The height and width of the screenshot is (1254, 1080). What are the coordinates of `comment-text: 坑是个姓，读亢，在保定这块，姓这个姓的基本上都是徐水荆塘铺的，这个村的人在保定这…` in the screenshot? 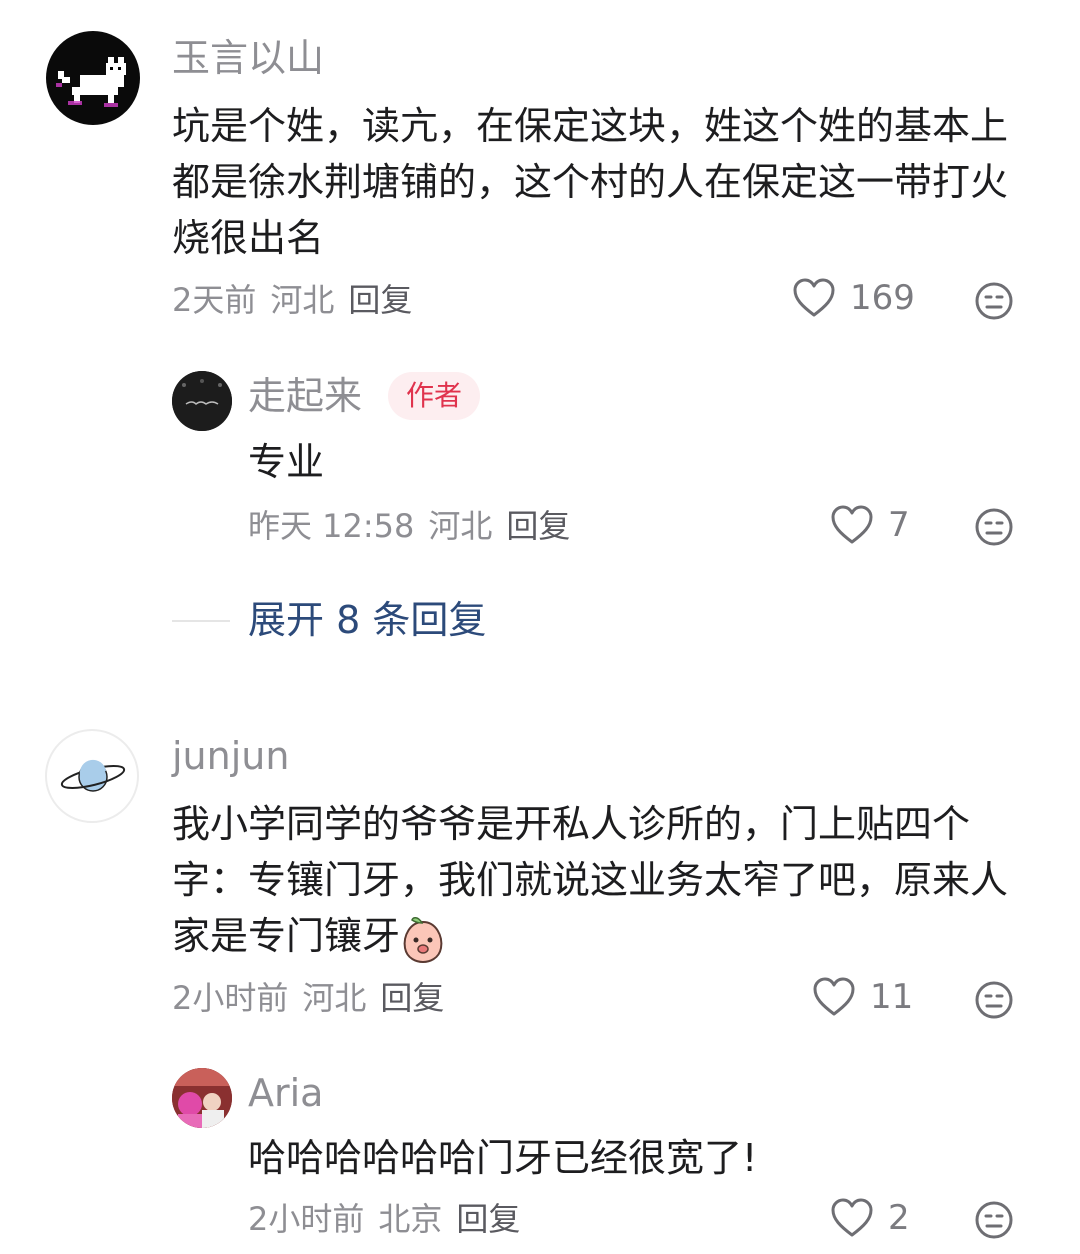 It's located at (590, 182).